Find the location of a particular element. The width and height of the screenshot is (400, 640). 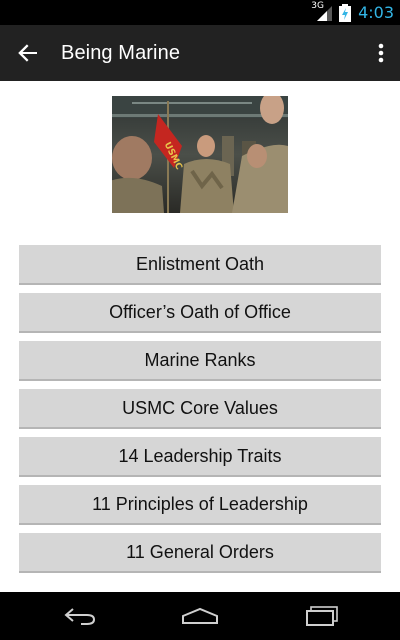

nav-recents-button is located at coordinates (322, 616).